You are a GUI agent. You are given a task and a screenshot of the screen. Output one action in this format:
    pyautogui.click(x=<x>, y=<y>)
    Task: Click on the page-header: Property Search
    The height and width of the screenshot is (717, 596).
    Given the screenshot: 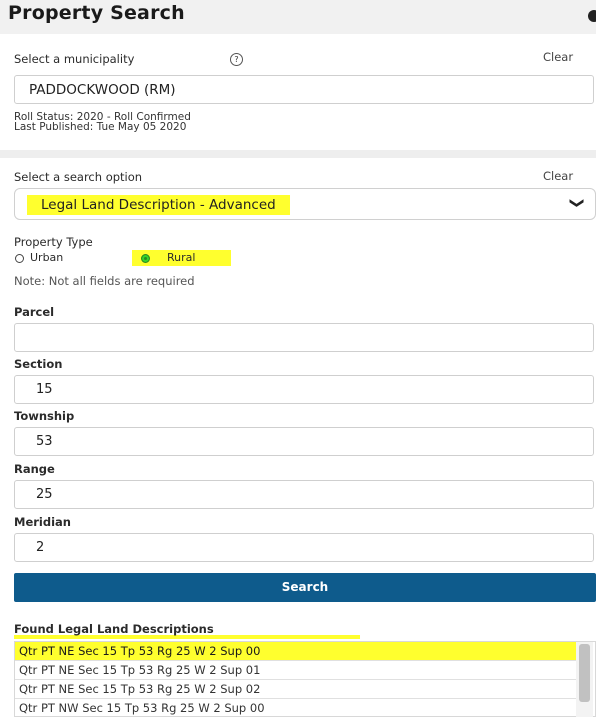 What is the action you would take?
    pyautogui.click(x=298, y=17)
    